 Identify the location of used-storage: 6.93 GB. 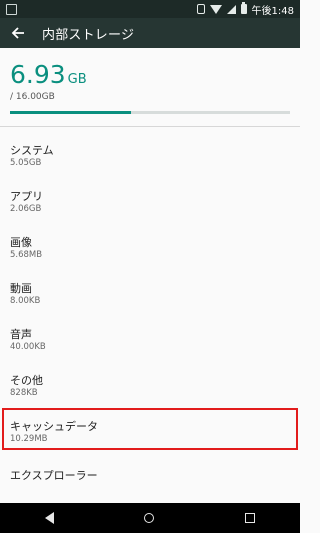
(48, 74).